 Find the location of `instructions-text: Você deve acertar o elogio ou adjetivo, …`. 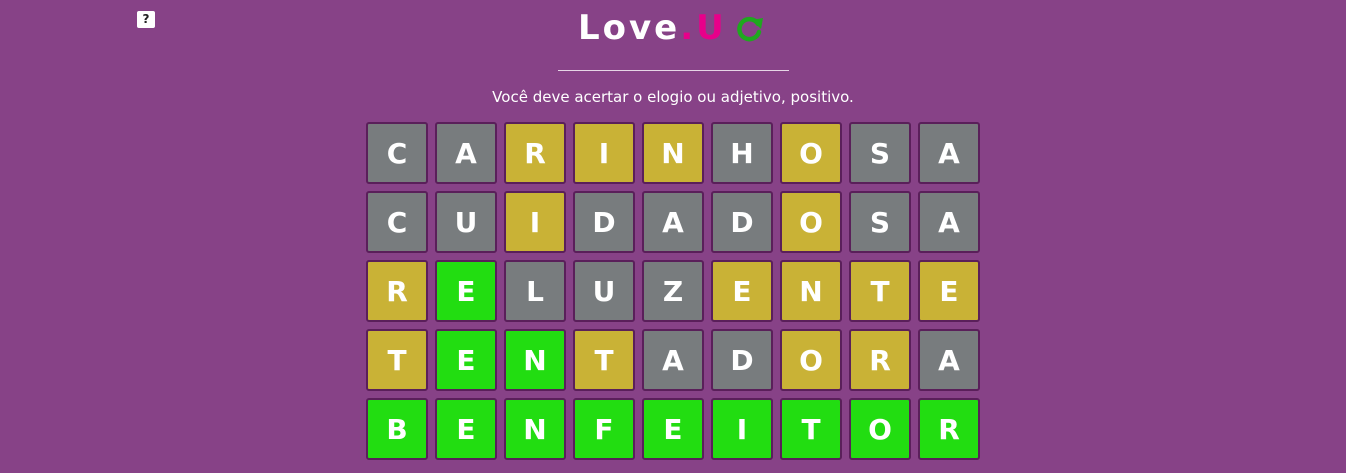

instructions-text: Você deve acertar o elogio ou adjetivo, … is located at coordinates (673, 97).